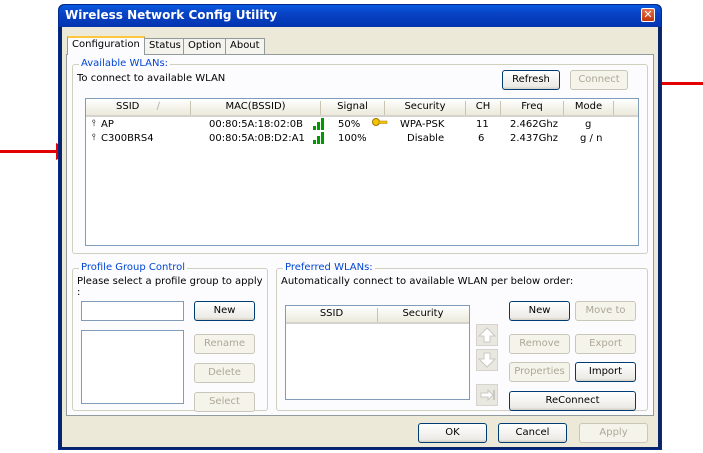 Image resolution: width=703 pixels, height=453 pixels. I want to click on profile-group-list, so click(132, 367).